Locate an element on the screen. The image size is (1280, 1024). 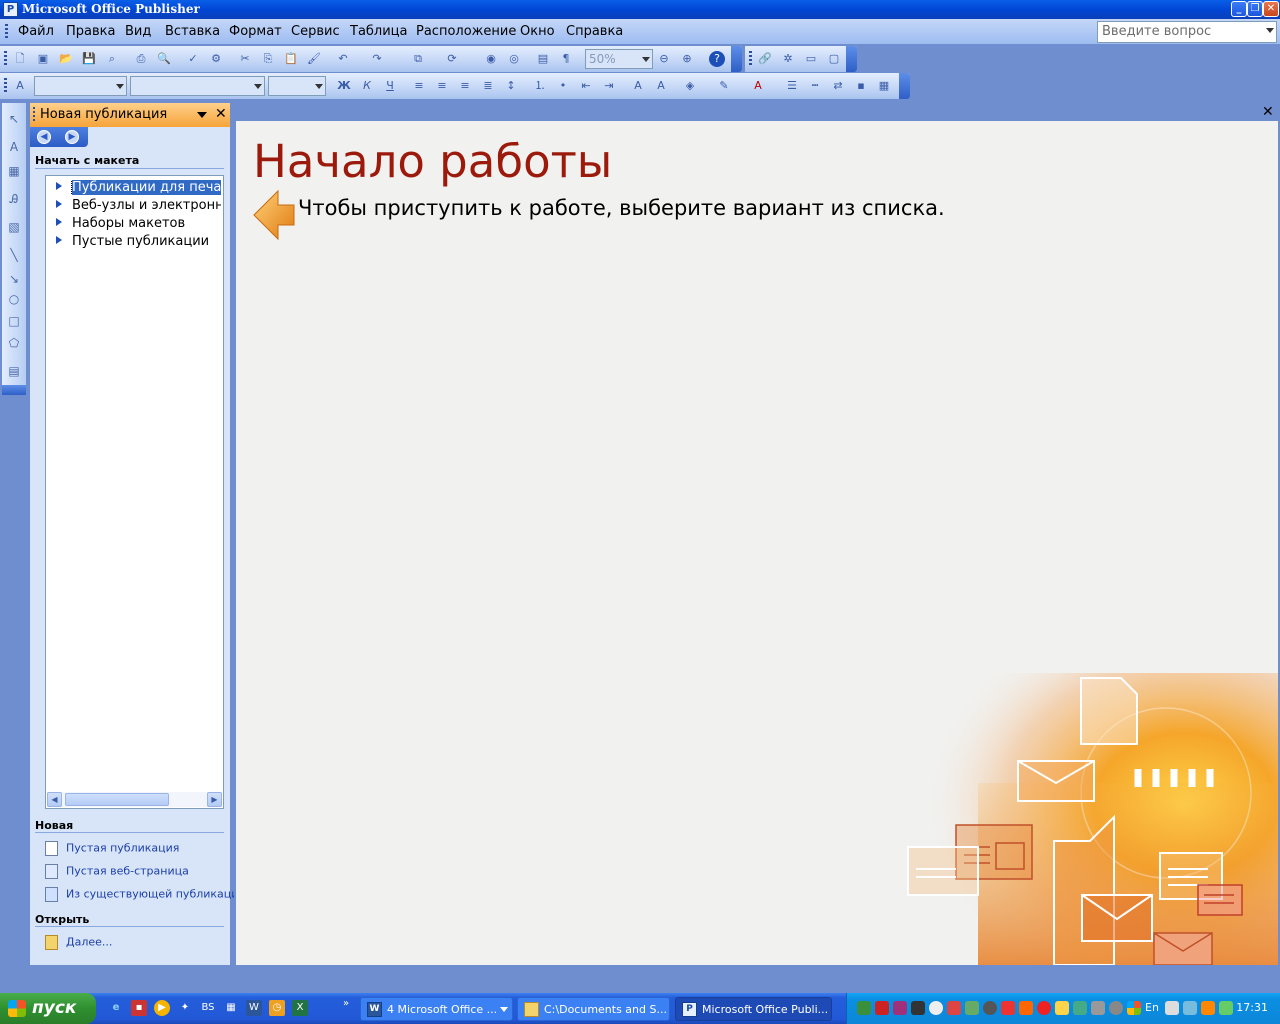
clock: 17:31 is located at coordinates (1252, 1007).